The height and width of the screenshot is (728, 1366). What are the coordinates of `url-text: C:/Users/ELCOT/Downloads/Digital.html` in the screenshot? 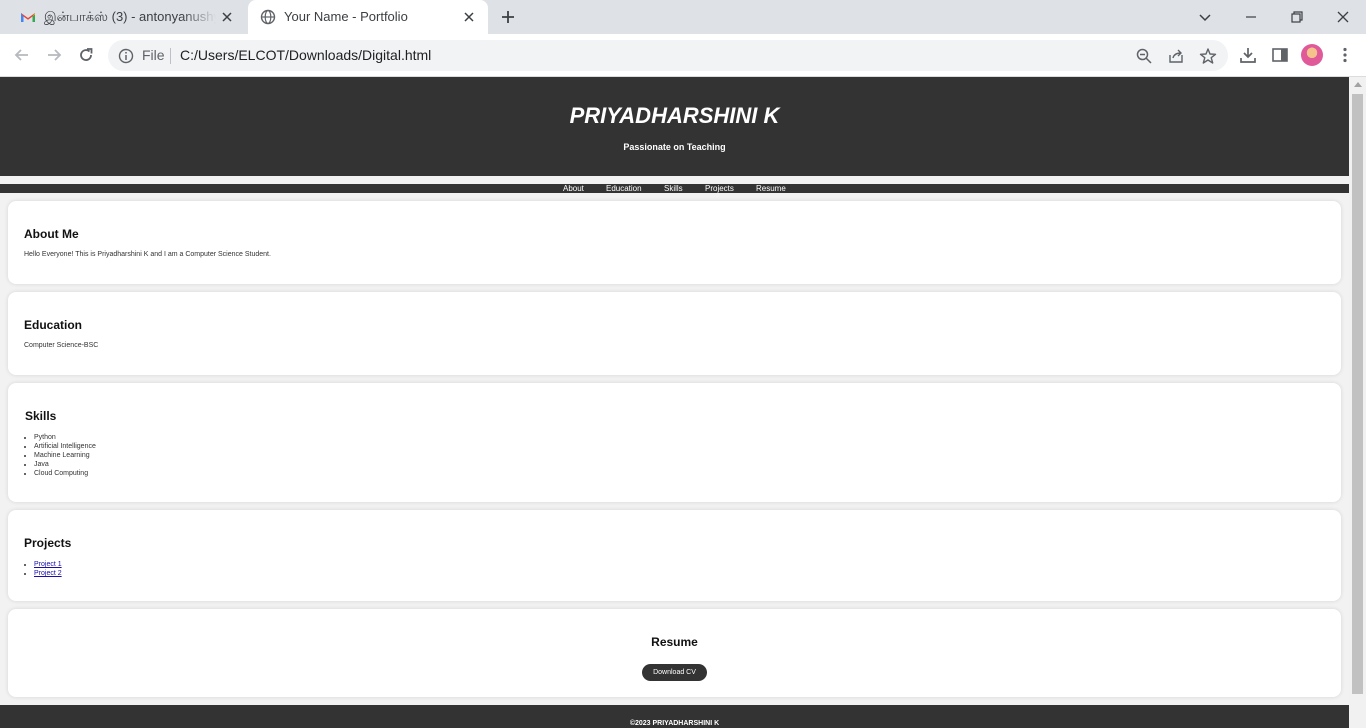 It's located at (305, 55).